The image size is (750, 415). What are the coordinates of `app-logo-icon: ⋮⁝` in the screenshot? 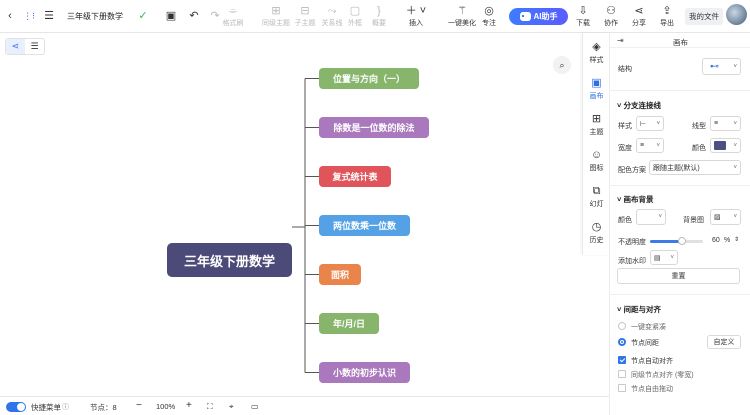 It's located at (29, 16).